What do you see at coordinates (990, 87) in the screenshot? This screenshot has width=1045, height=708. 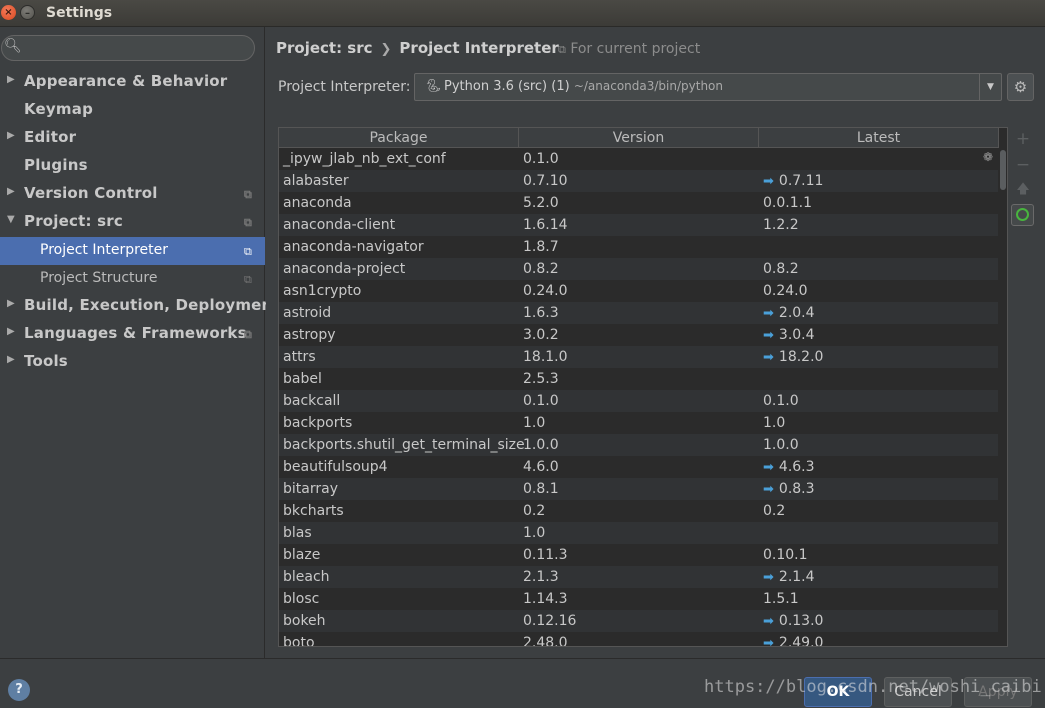 I see `dropdown-arrow-icon: ▼` at bounding box center [990, 87].